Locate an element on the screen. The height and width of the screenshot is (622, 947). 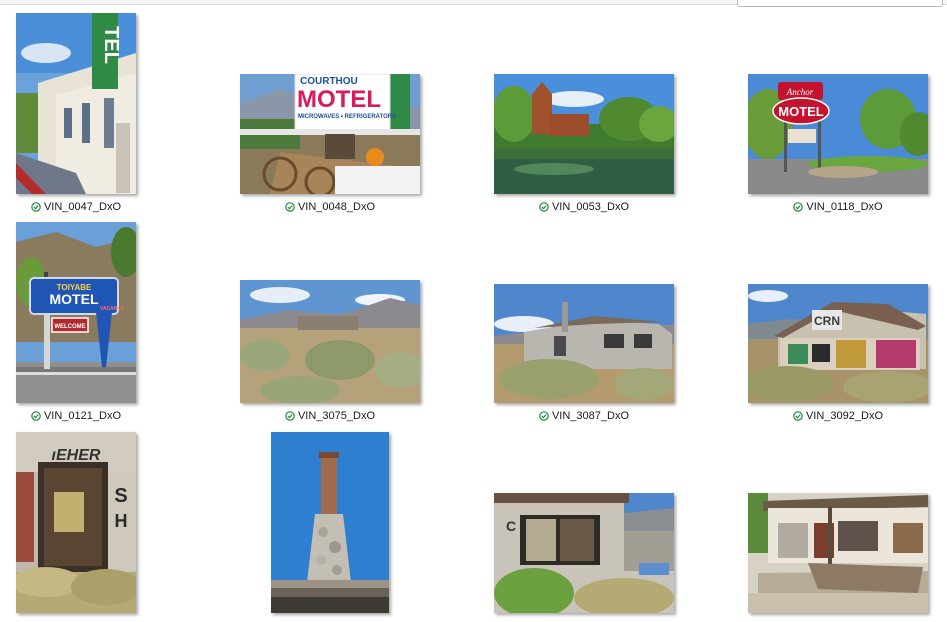
sign-text: VACANCY is located at coordinates (112, 309).